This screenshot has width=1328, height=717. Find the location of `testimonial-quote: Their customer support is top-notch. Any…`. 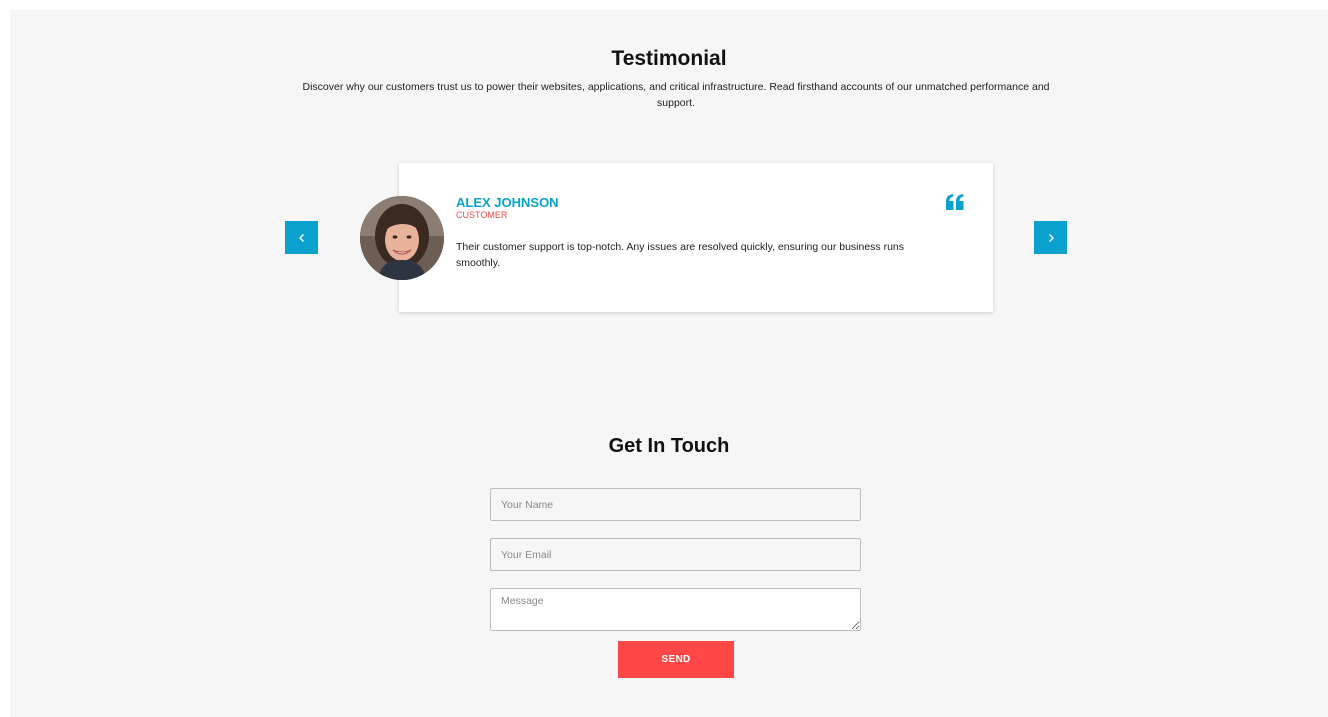

testimonial-quote: Their customer support is top-notch. Any… is located at coordinates (680, 255).